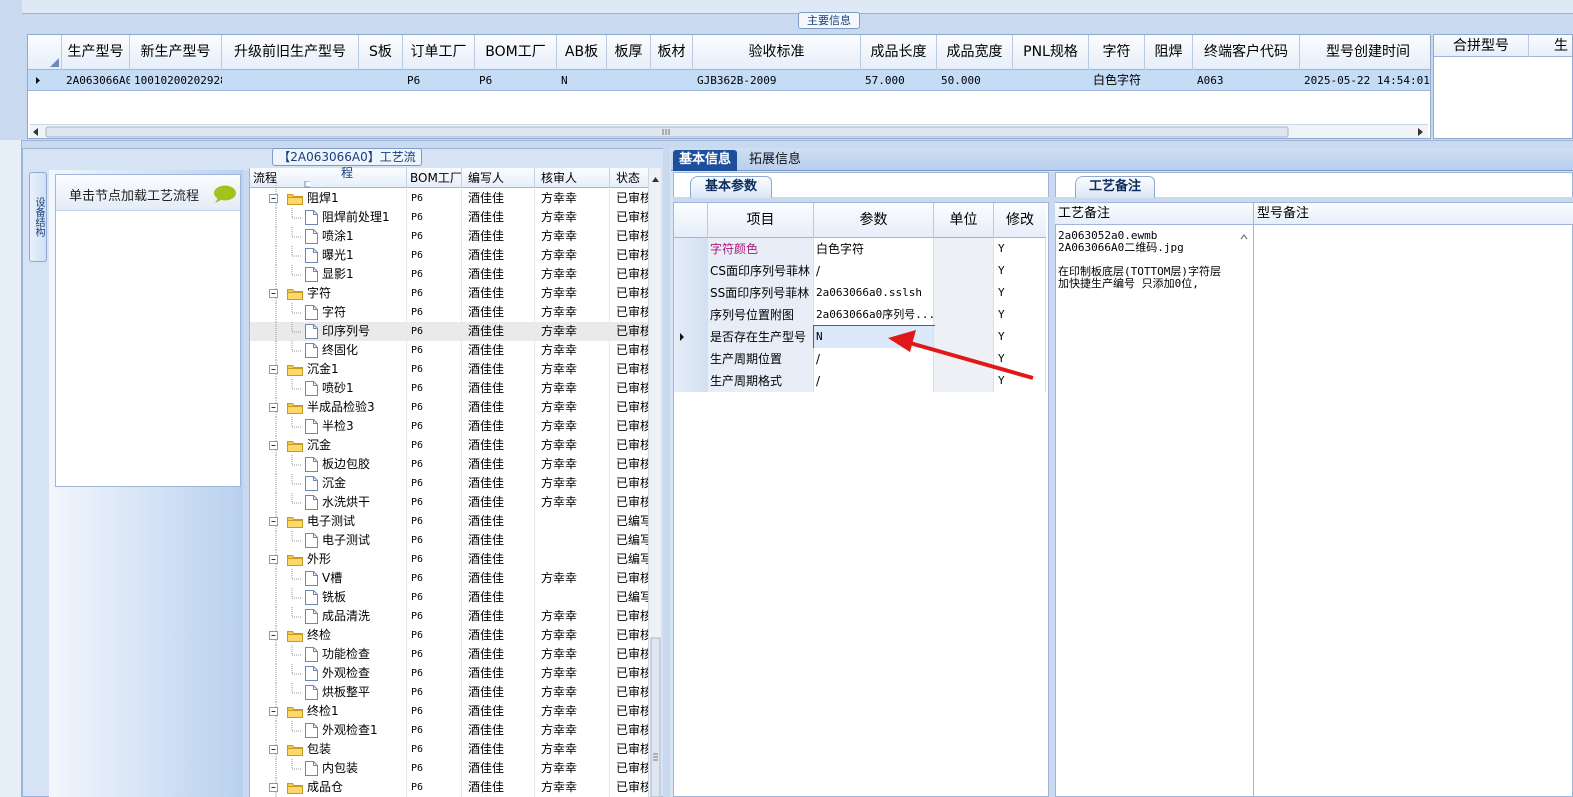 The width and height of the screenshot is (1573, 797). Describe the element at coordinates (654, 482) in the screenshot. I see `tree-vertical-scrollbar` at that location.